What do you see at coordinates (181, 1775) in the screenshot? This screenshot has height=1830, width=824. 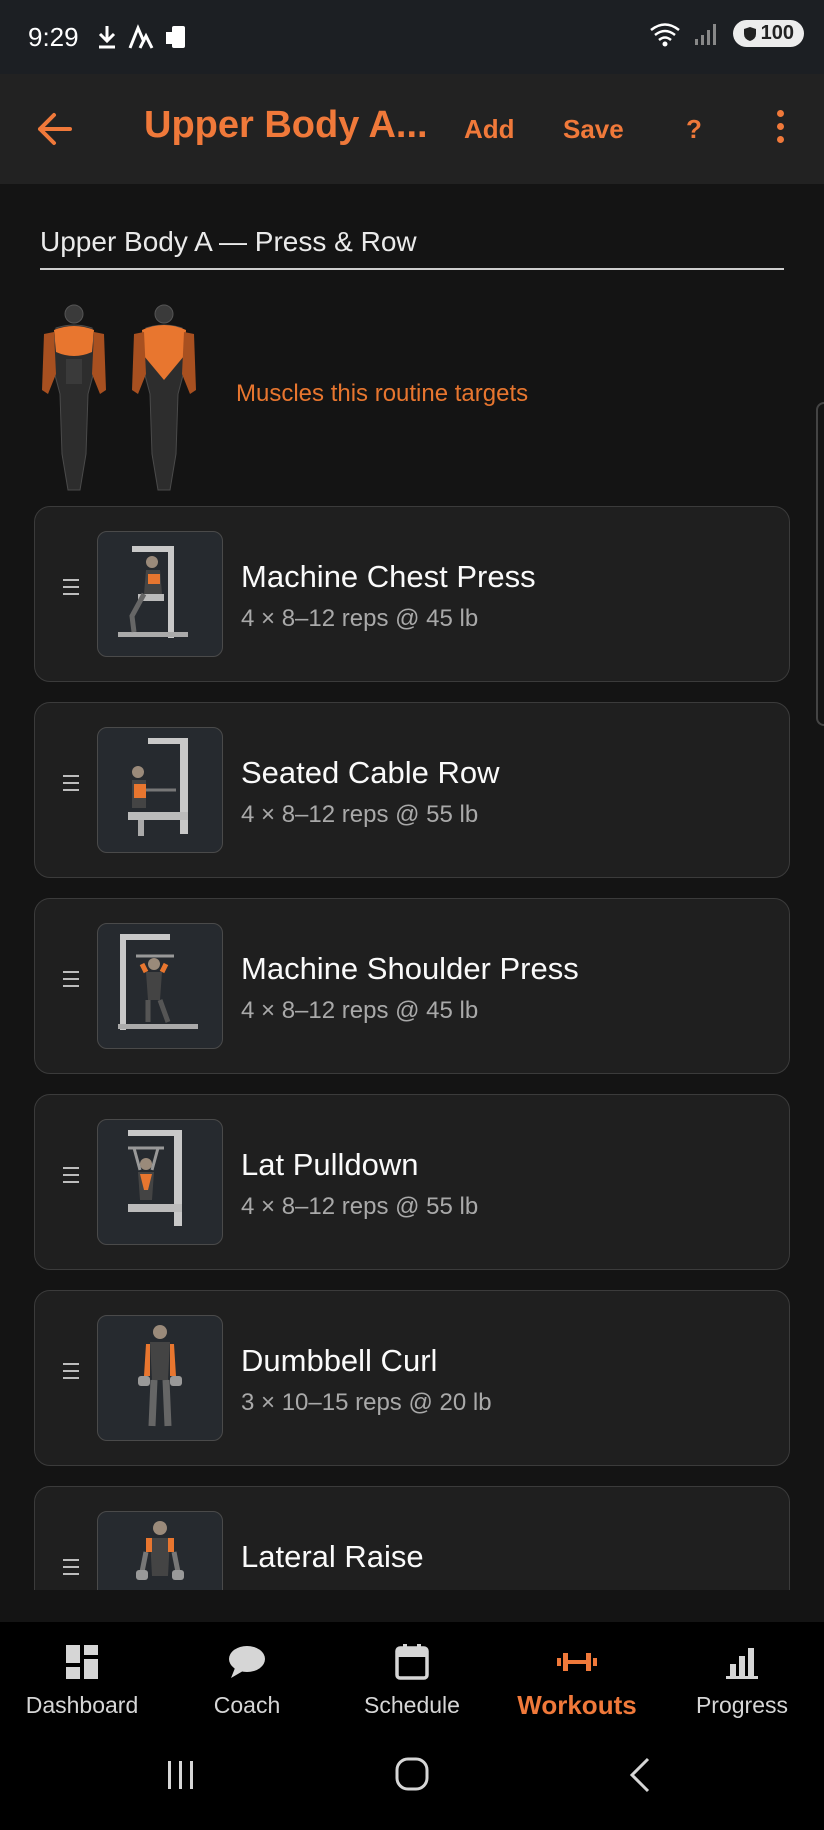 I see `recents-icon` at bounding box center [181, 1775].